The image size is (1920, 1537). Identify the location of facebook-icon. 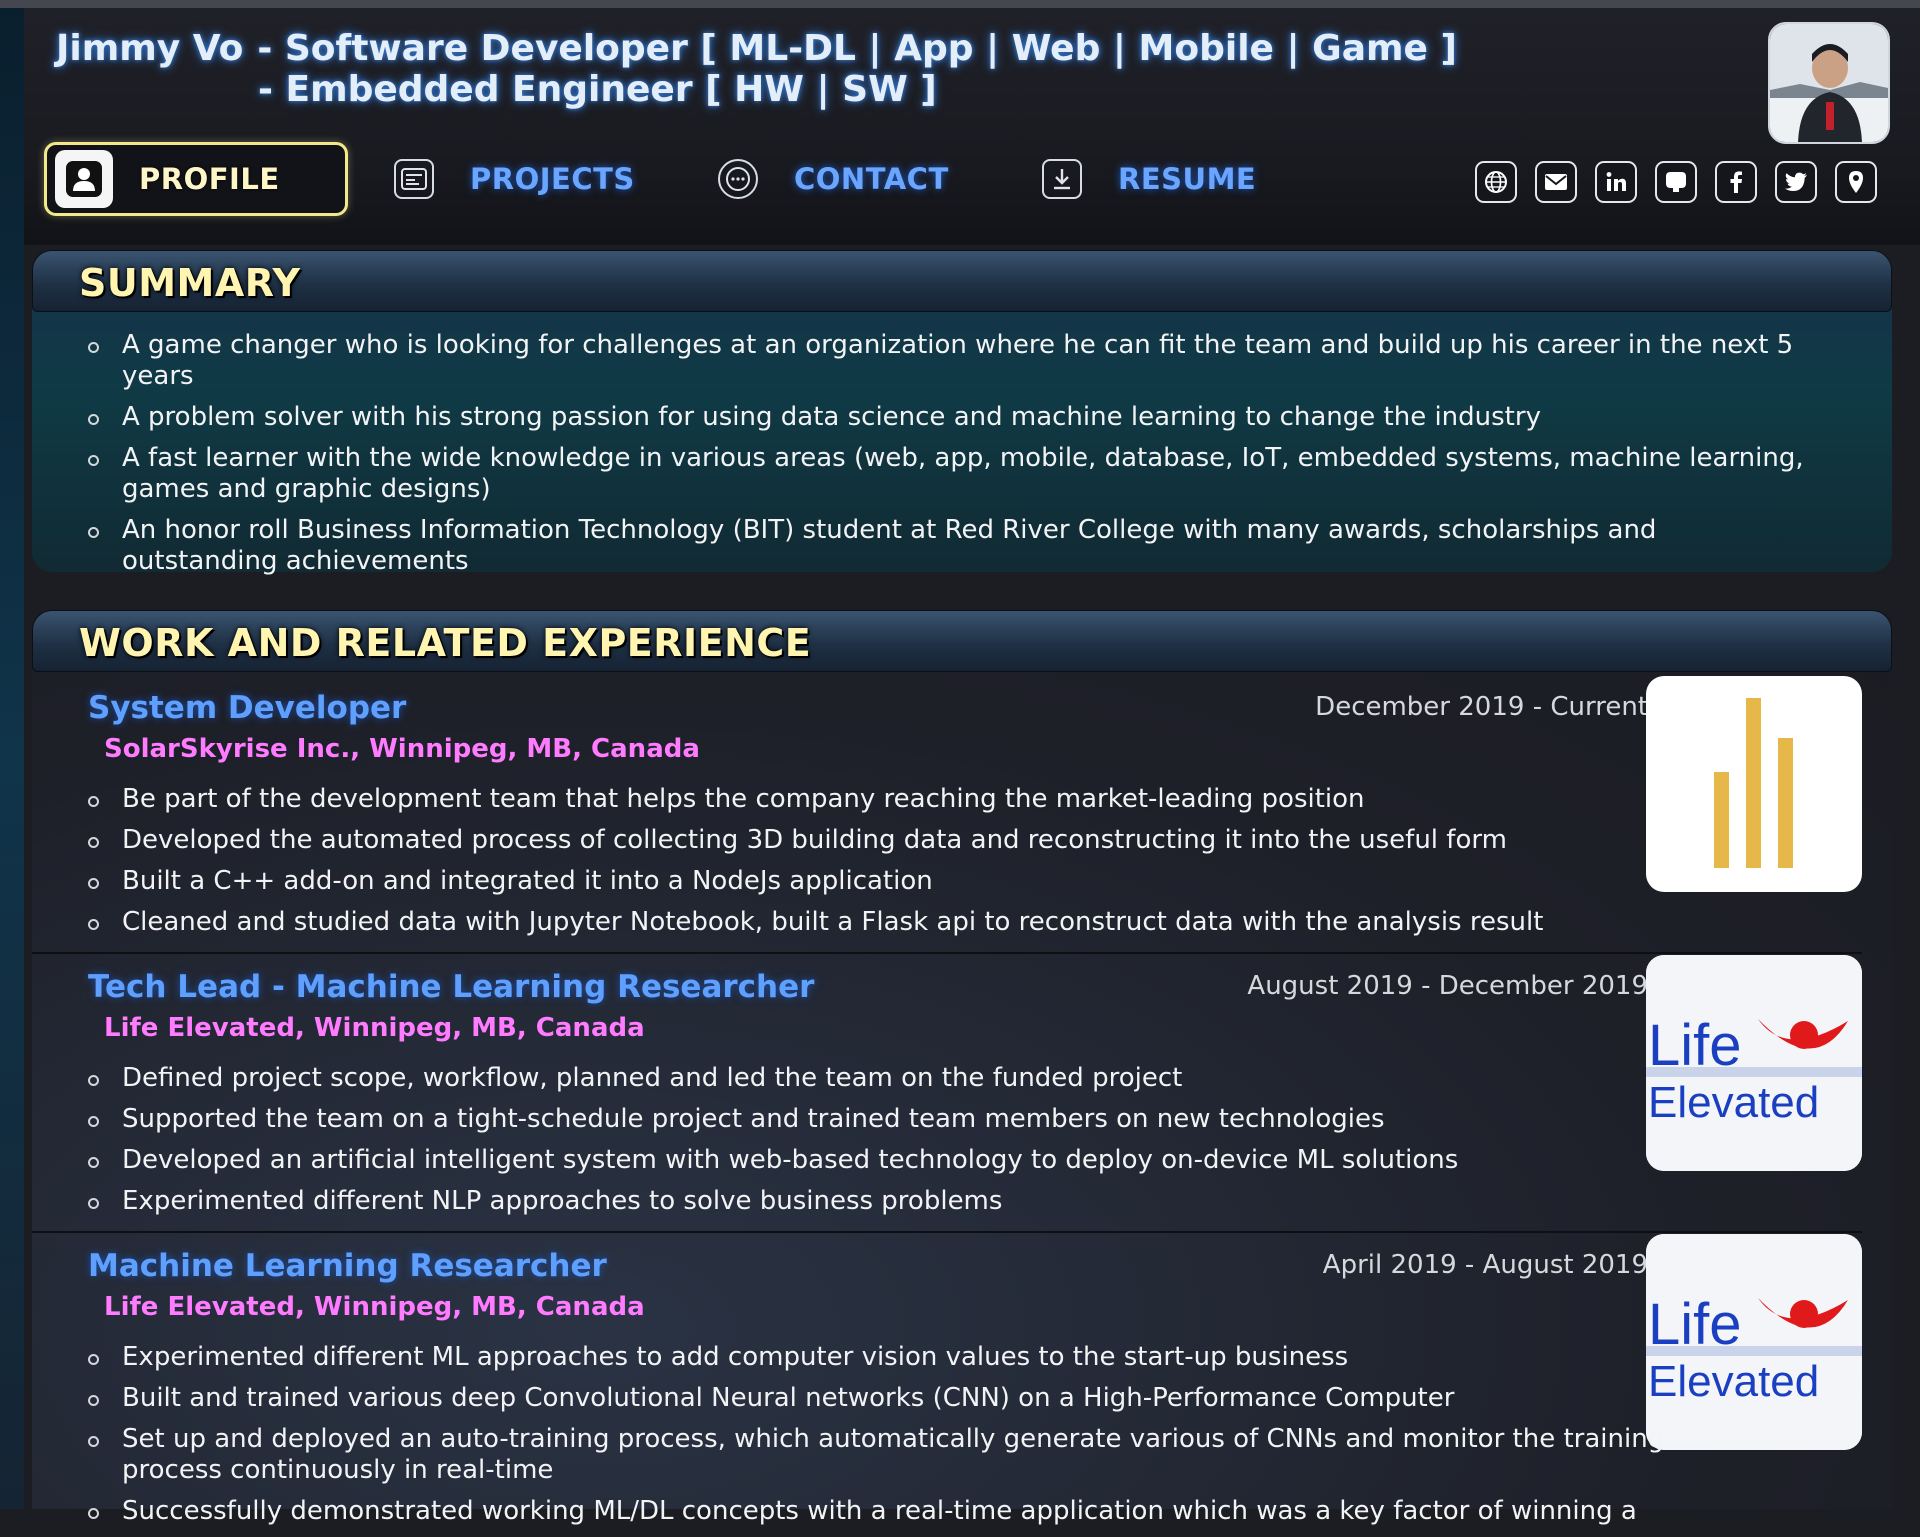
(1736, 182).